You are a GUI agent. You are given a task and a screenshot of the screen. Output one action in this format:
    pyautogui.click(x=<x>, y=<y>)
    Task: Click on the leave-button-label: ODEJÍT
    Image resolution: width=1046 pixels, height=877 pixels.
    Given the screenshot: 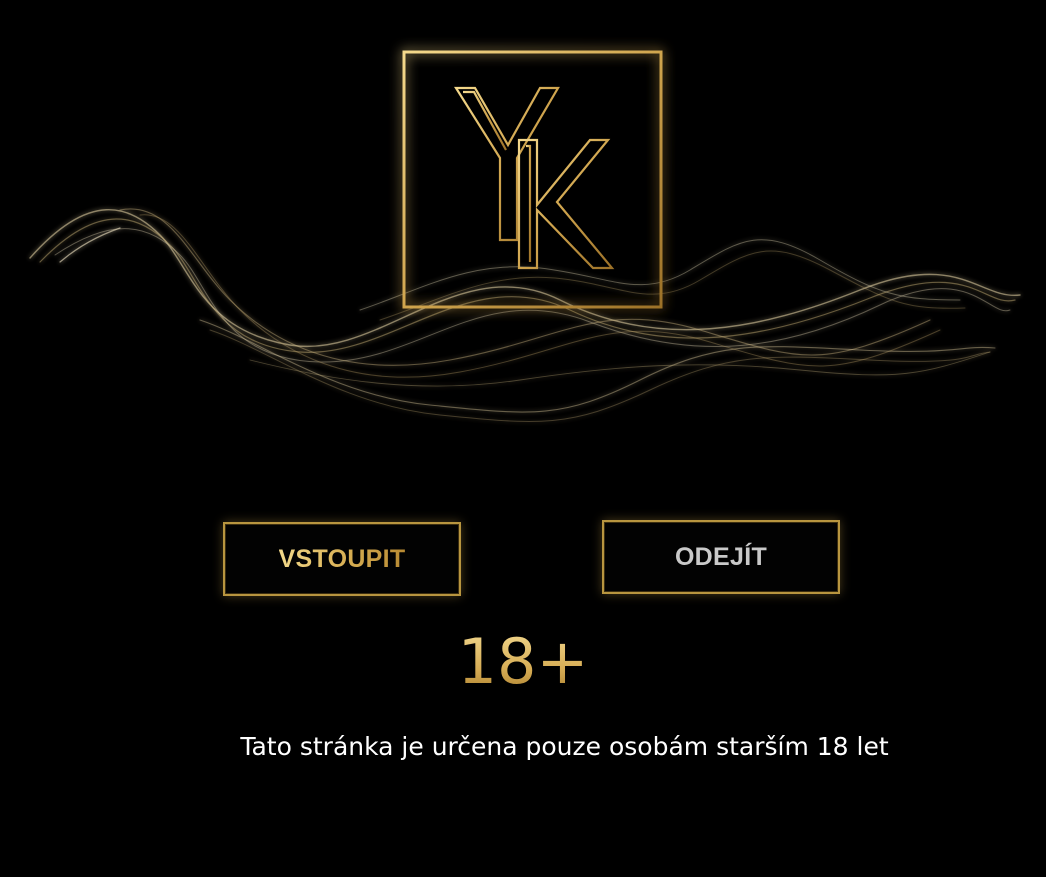 What is the action you would take?
    pyautogui.click(x=721, y=556)
    